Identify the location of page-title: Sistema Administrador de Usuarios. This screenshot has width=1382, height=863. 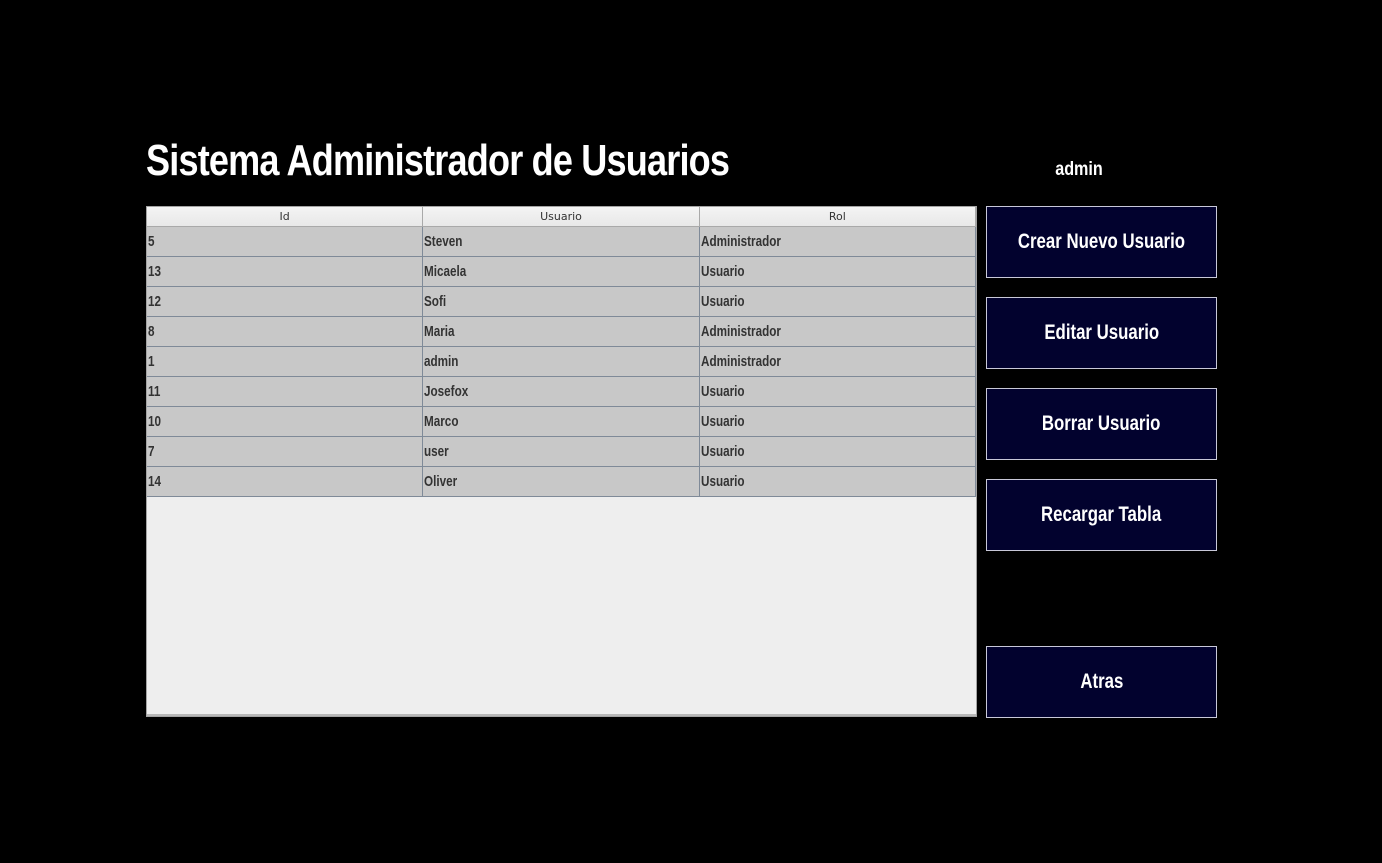
(438, 160).